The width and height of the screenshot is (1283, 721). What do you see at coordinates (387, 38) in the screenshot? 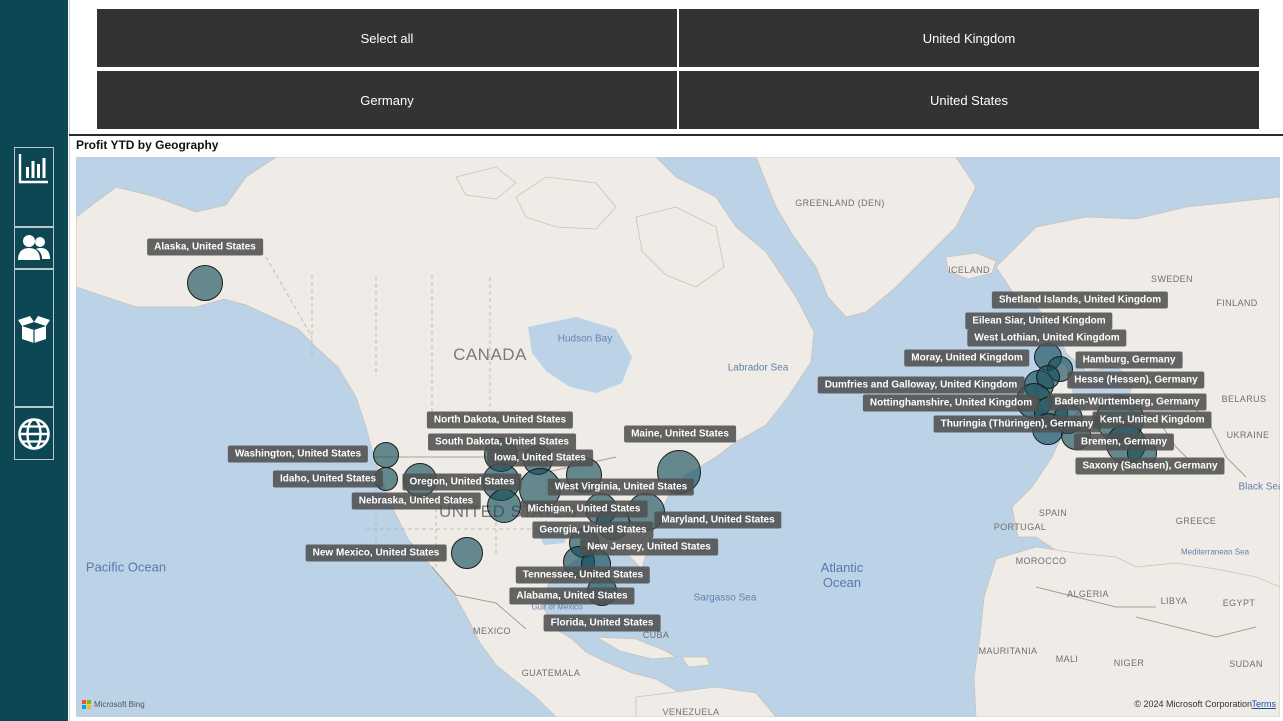
I see `slicer-option-select-all: Select all` at bounding box center [387, 38].